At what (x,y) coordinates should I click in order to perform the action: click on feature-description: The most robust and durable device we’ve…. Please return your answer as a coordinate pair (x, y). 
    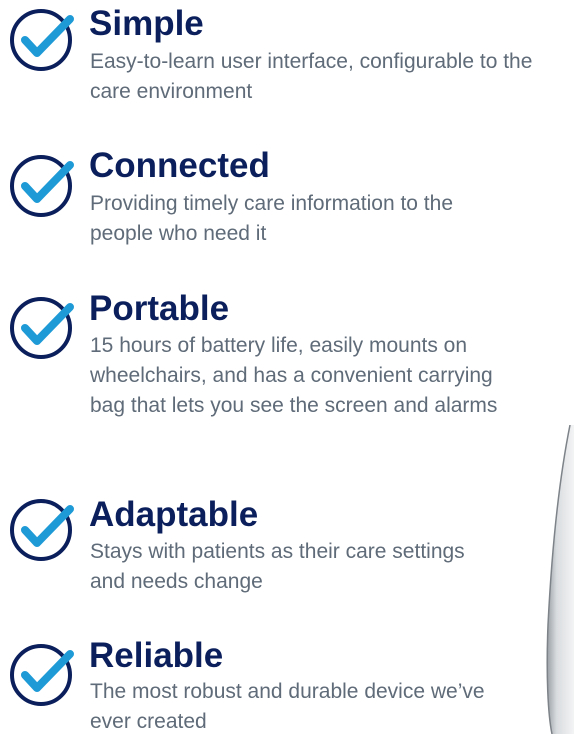
    Looking at the image, I should click on (287, 706).